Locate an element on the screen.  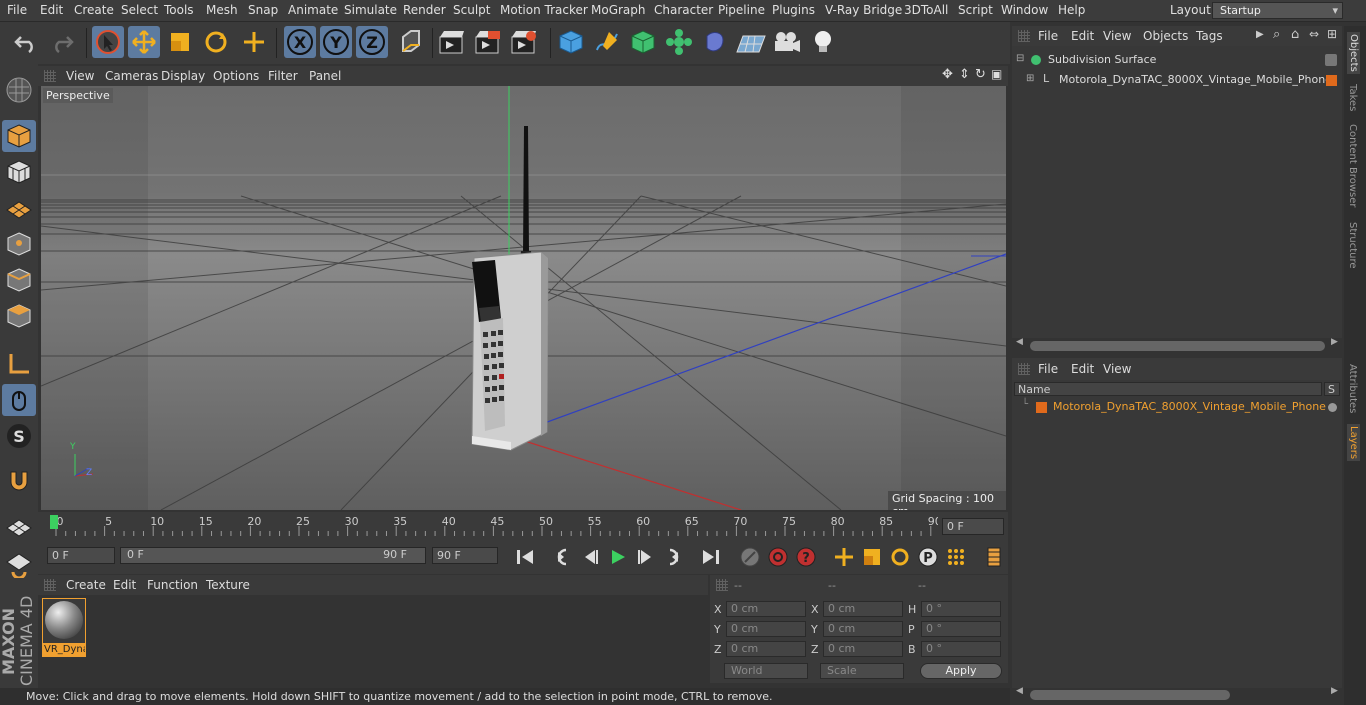
menu-file: File is located at coordinates (17, 10).